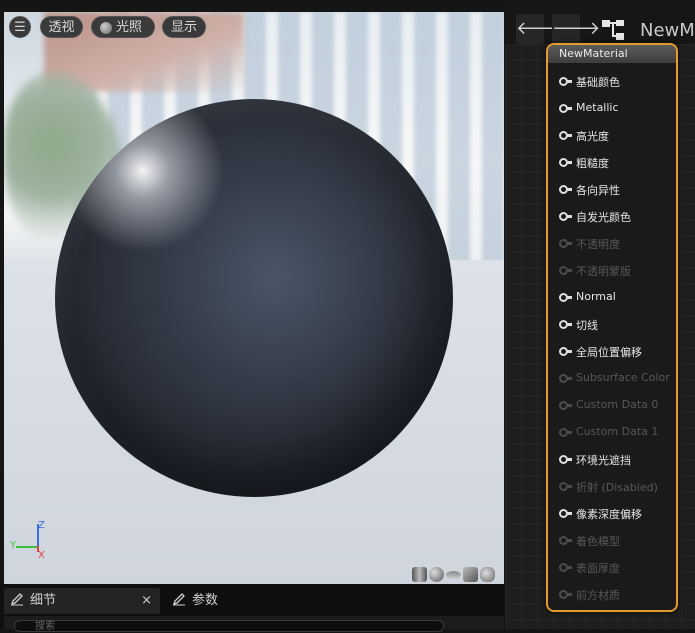  Describe the element at coordinates (13, 545) in the screenshot. I see `y-axis-label: Y` at that location.